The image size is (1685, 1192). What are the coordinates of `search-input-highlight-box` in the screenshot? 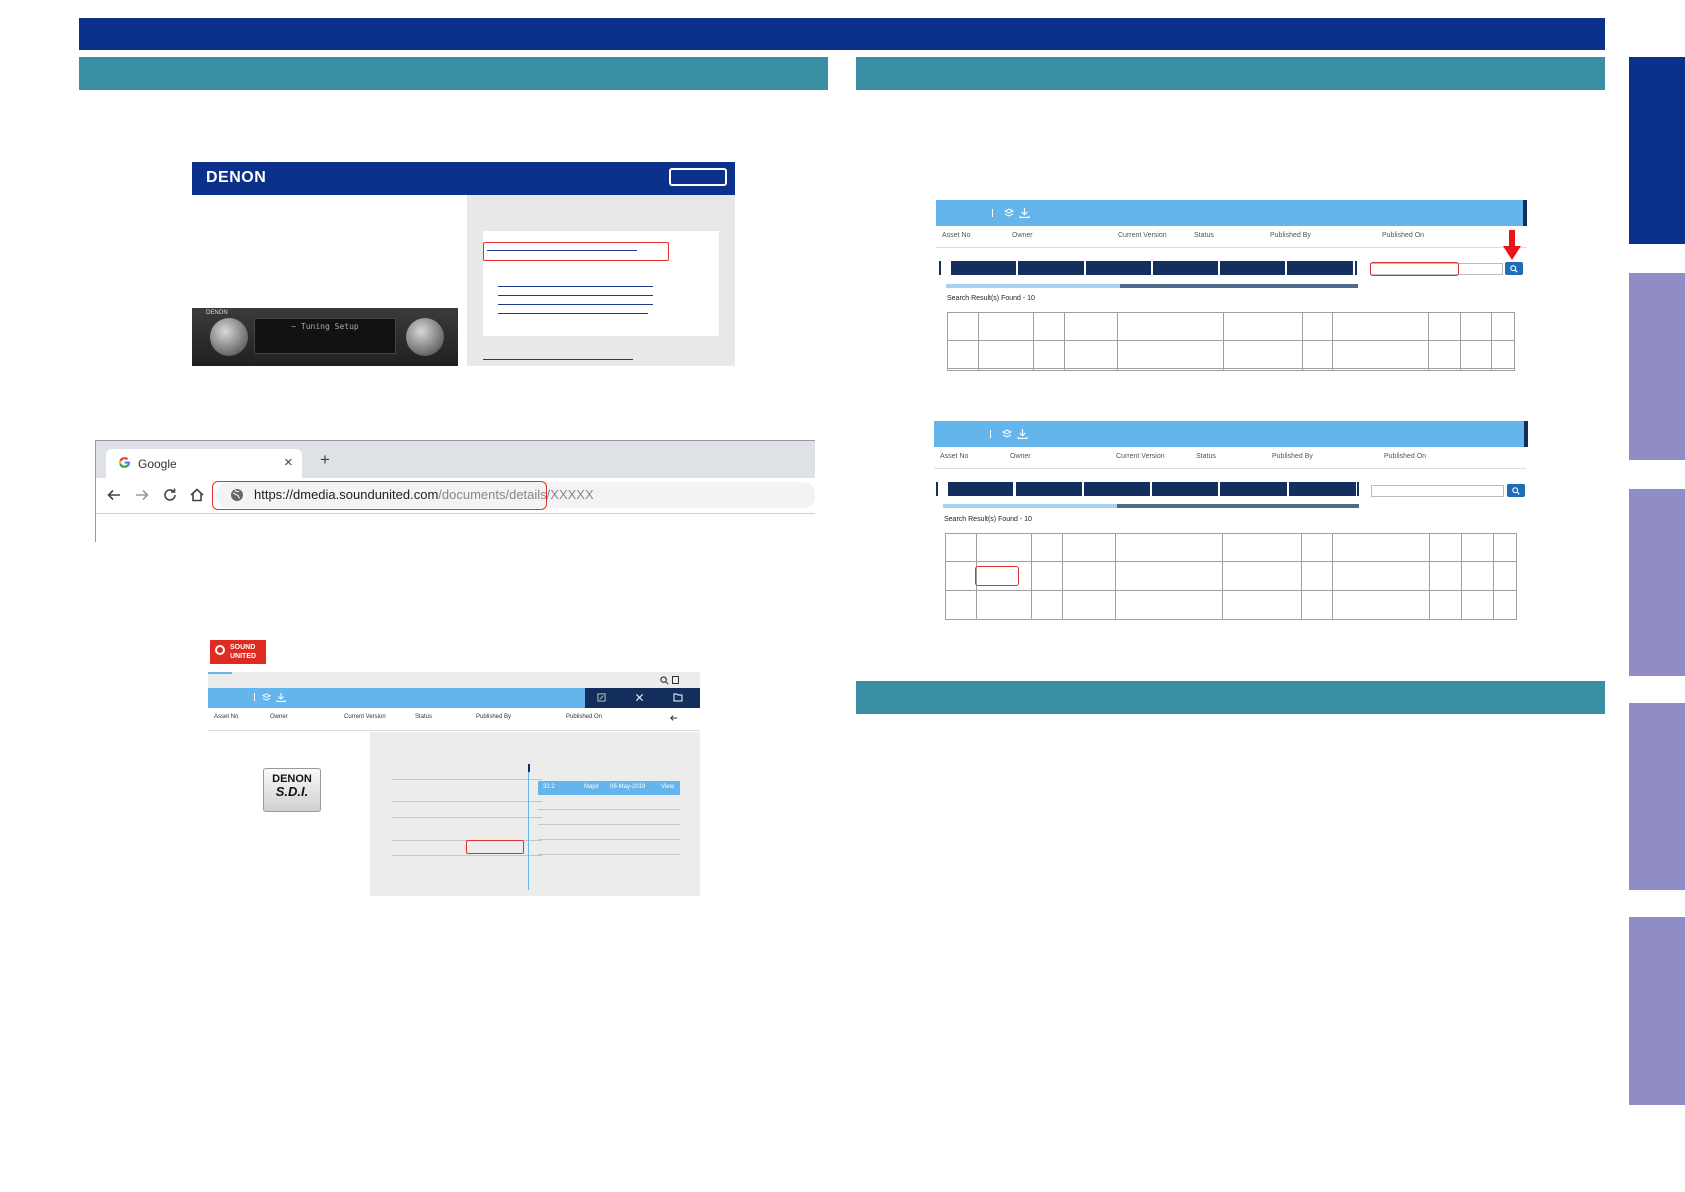 It's located at (1414, 269).